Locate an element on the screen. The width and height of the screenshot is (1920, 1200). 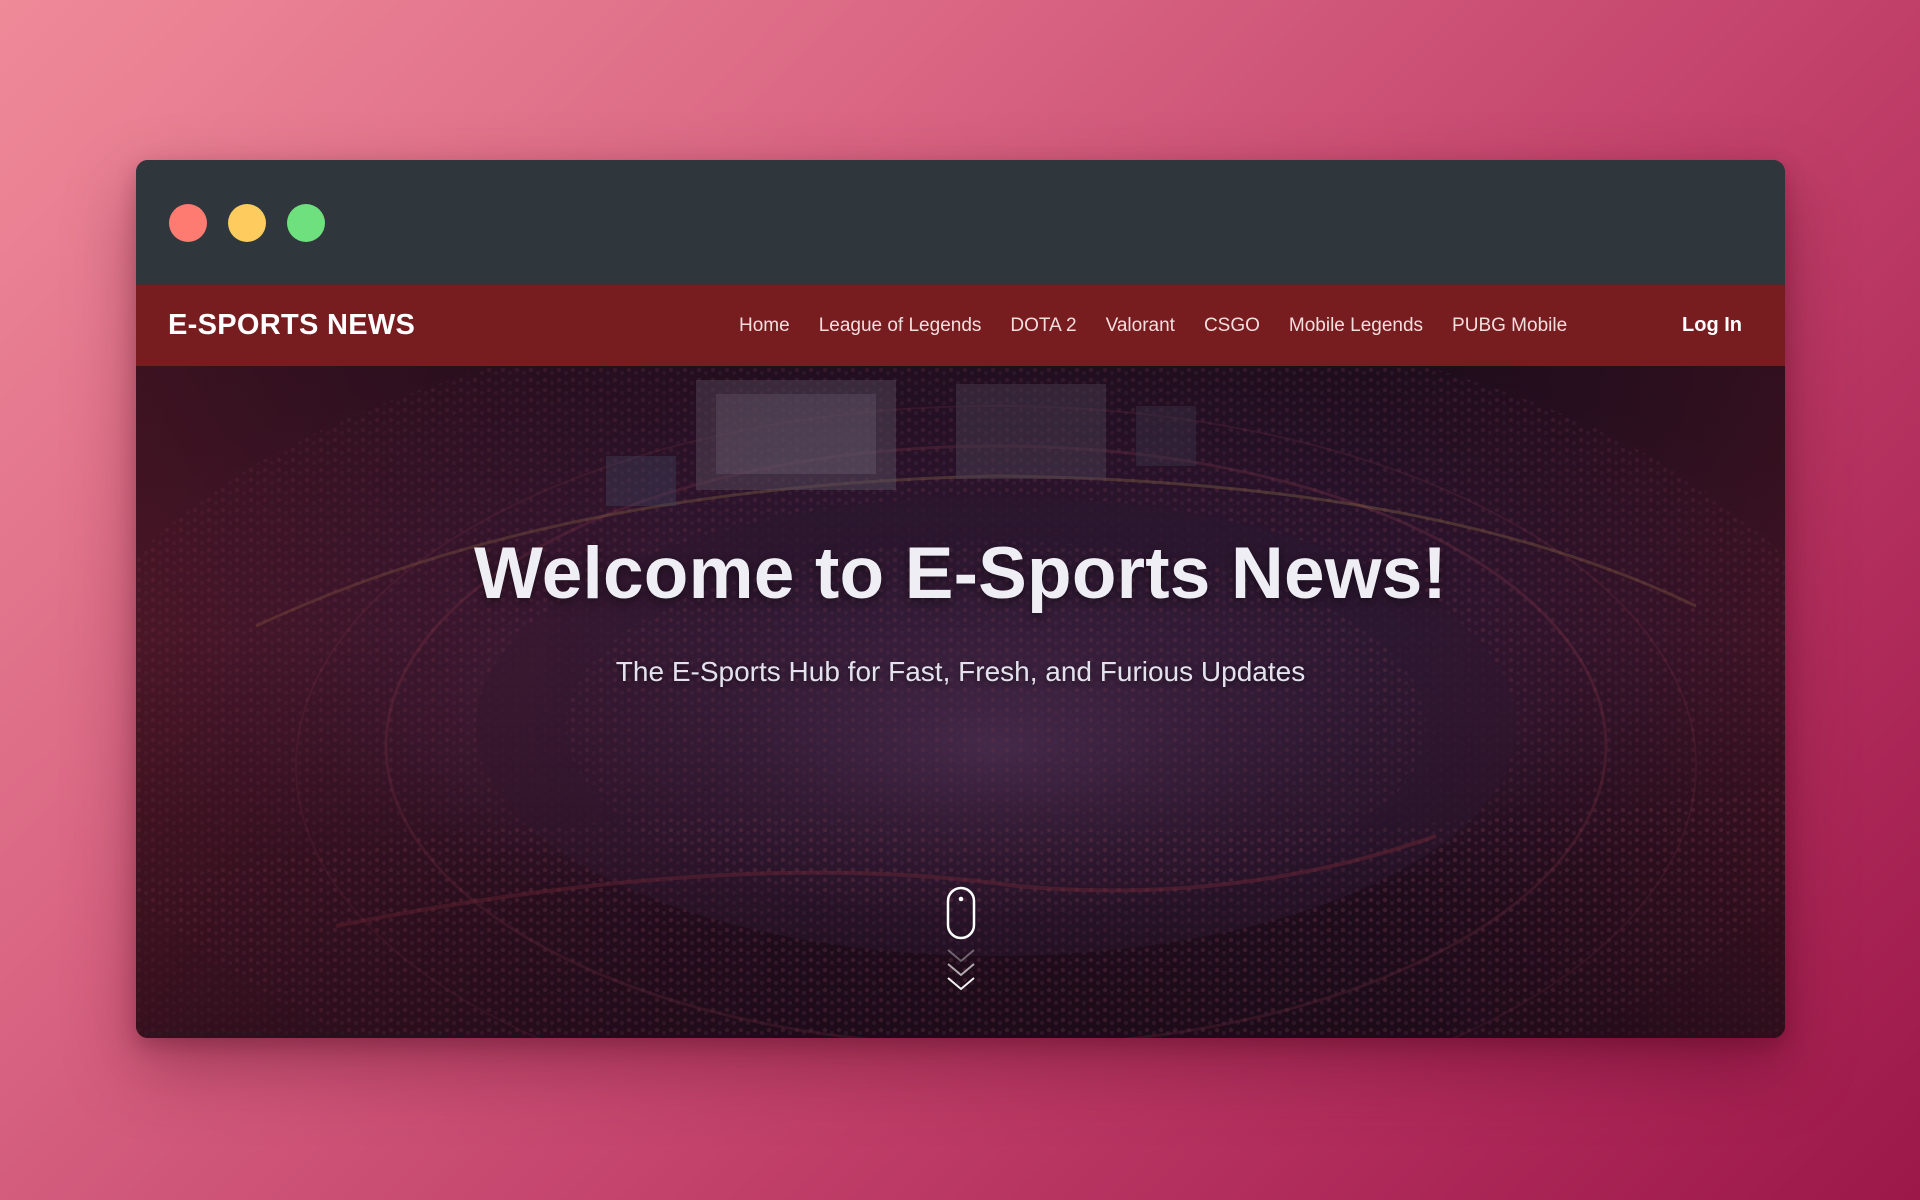
nav-link-mobile-legends: Mobile Legends is located at coordinates (1356, 326).